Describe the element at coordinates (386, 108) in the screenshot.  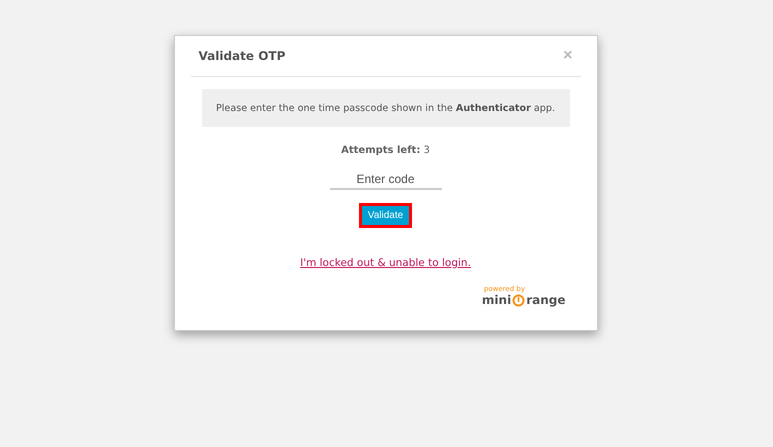
I see `message-banner: Please enter the one time passcode shown in the Authenticator app.` at that location.